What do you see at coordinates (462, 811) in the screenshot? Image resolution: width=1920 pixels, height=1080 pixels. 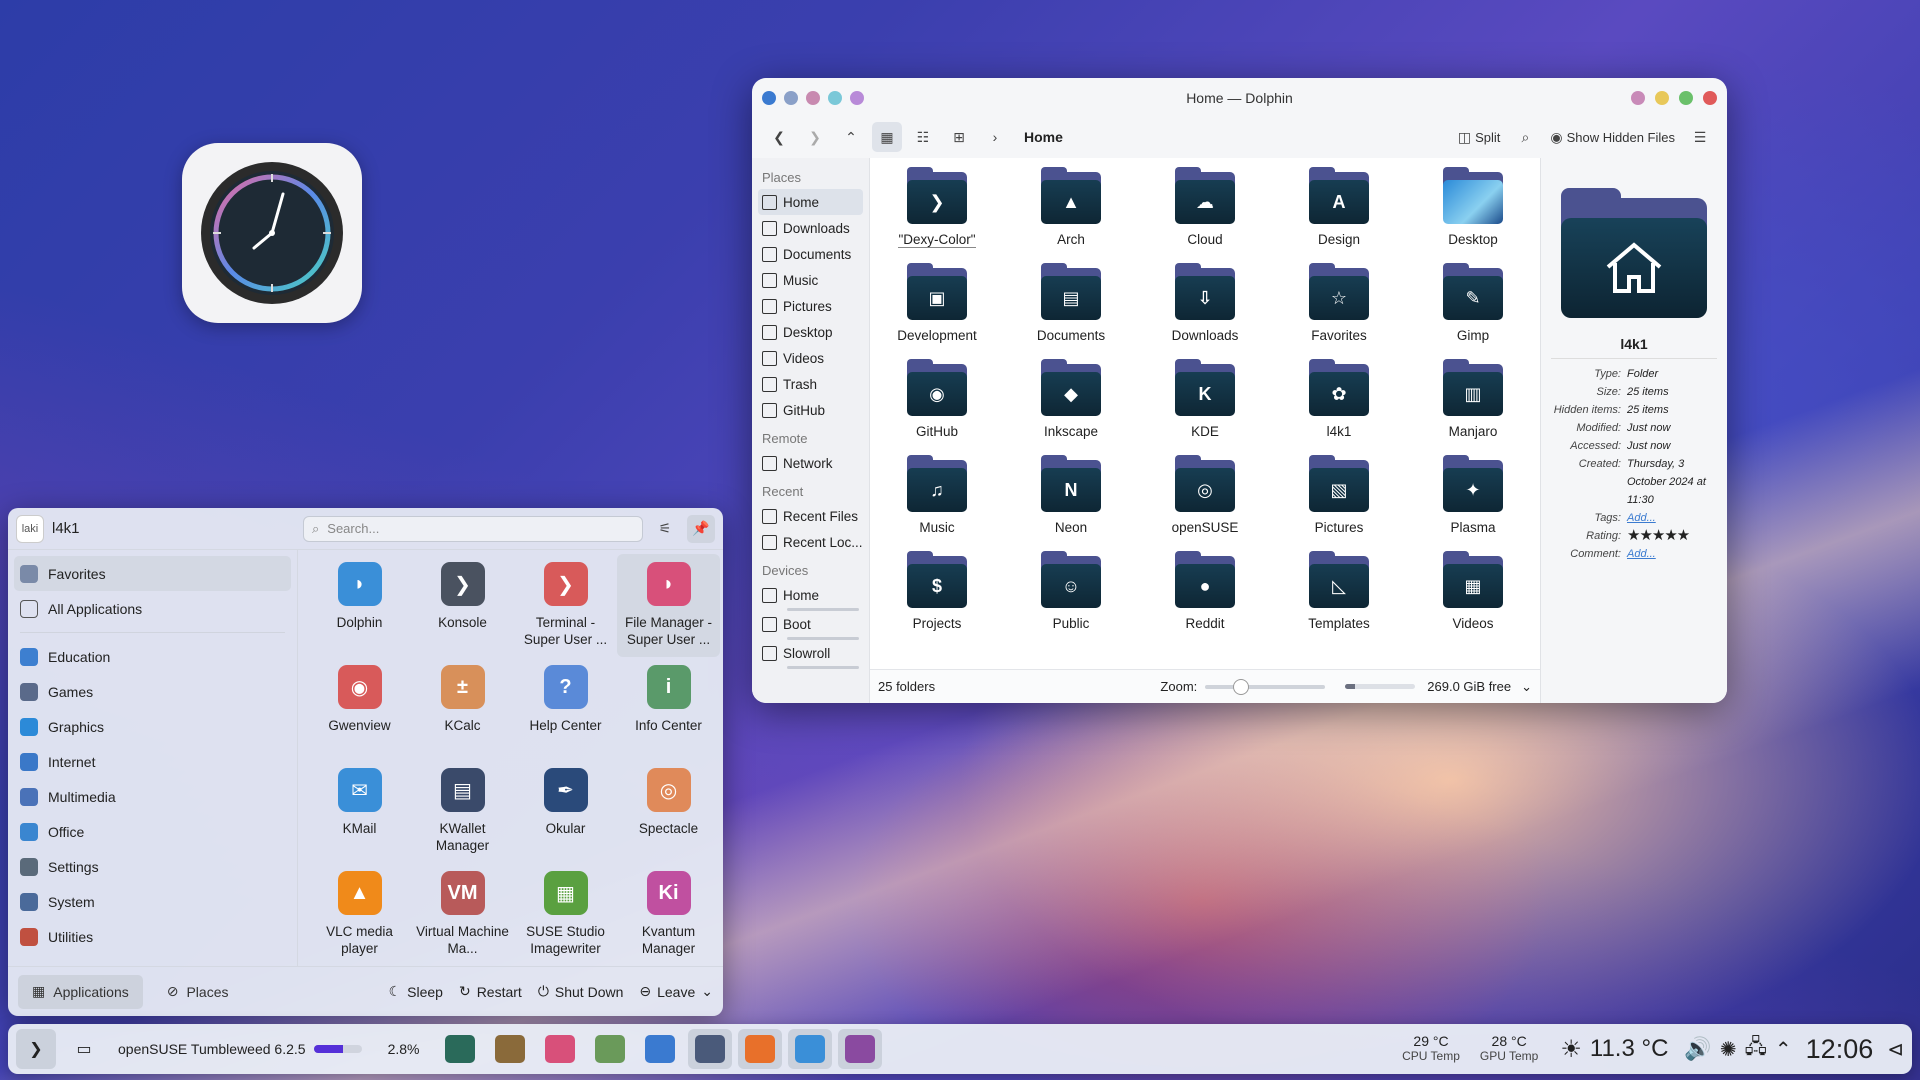 I see `app-kwallet-manager: ▤ KWallet Manager` at bounding box center [462, 811].